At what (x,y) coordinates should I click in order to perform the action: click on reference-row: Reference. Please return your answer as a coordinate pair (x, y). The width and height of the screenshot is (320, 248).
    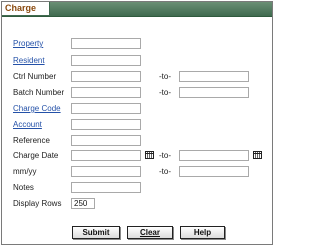
    Looking at the image, I should click on (138, 141).